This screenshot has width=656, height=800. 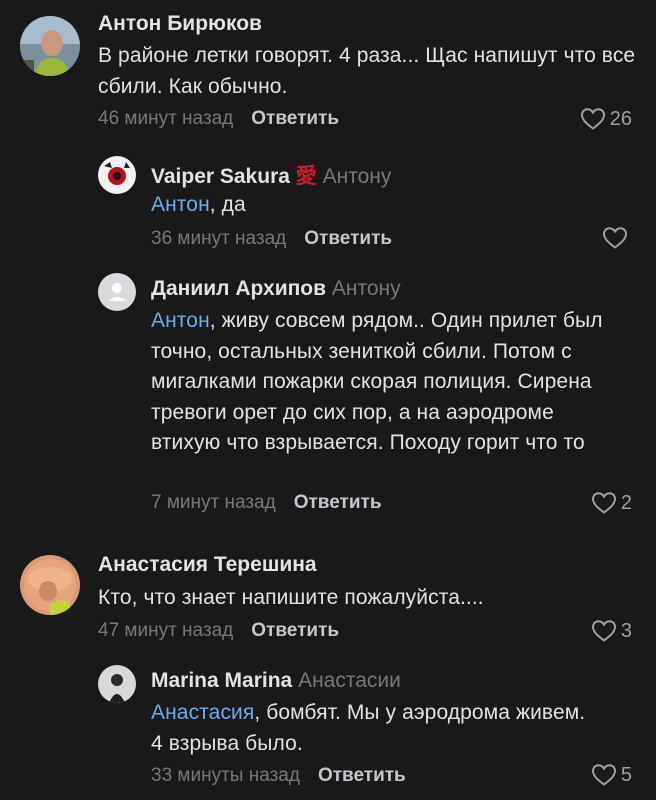 I want to click on author-emblem-icon: 愛, so click(x=306, y=175).